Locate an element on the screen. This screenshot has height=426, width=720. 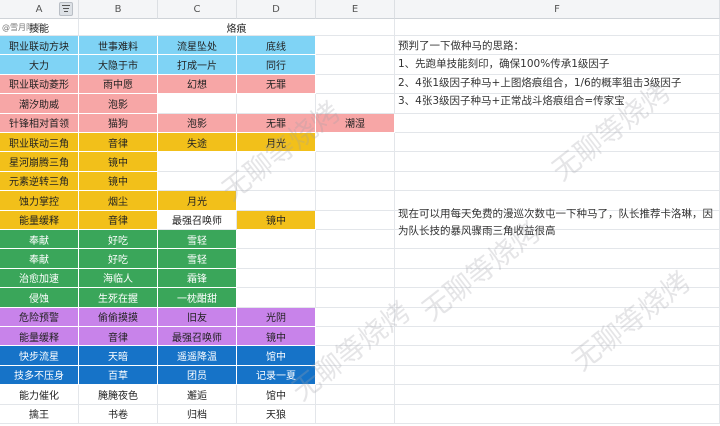
table-cell: 腌腌夜色 is located at coordinates (118, 395).